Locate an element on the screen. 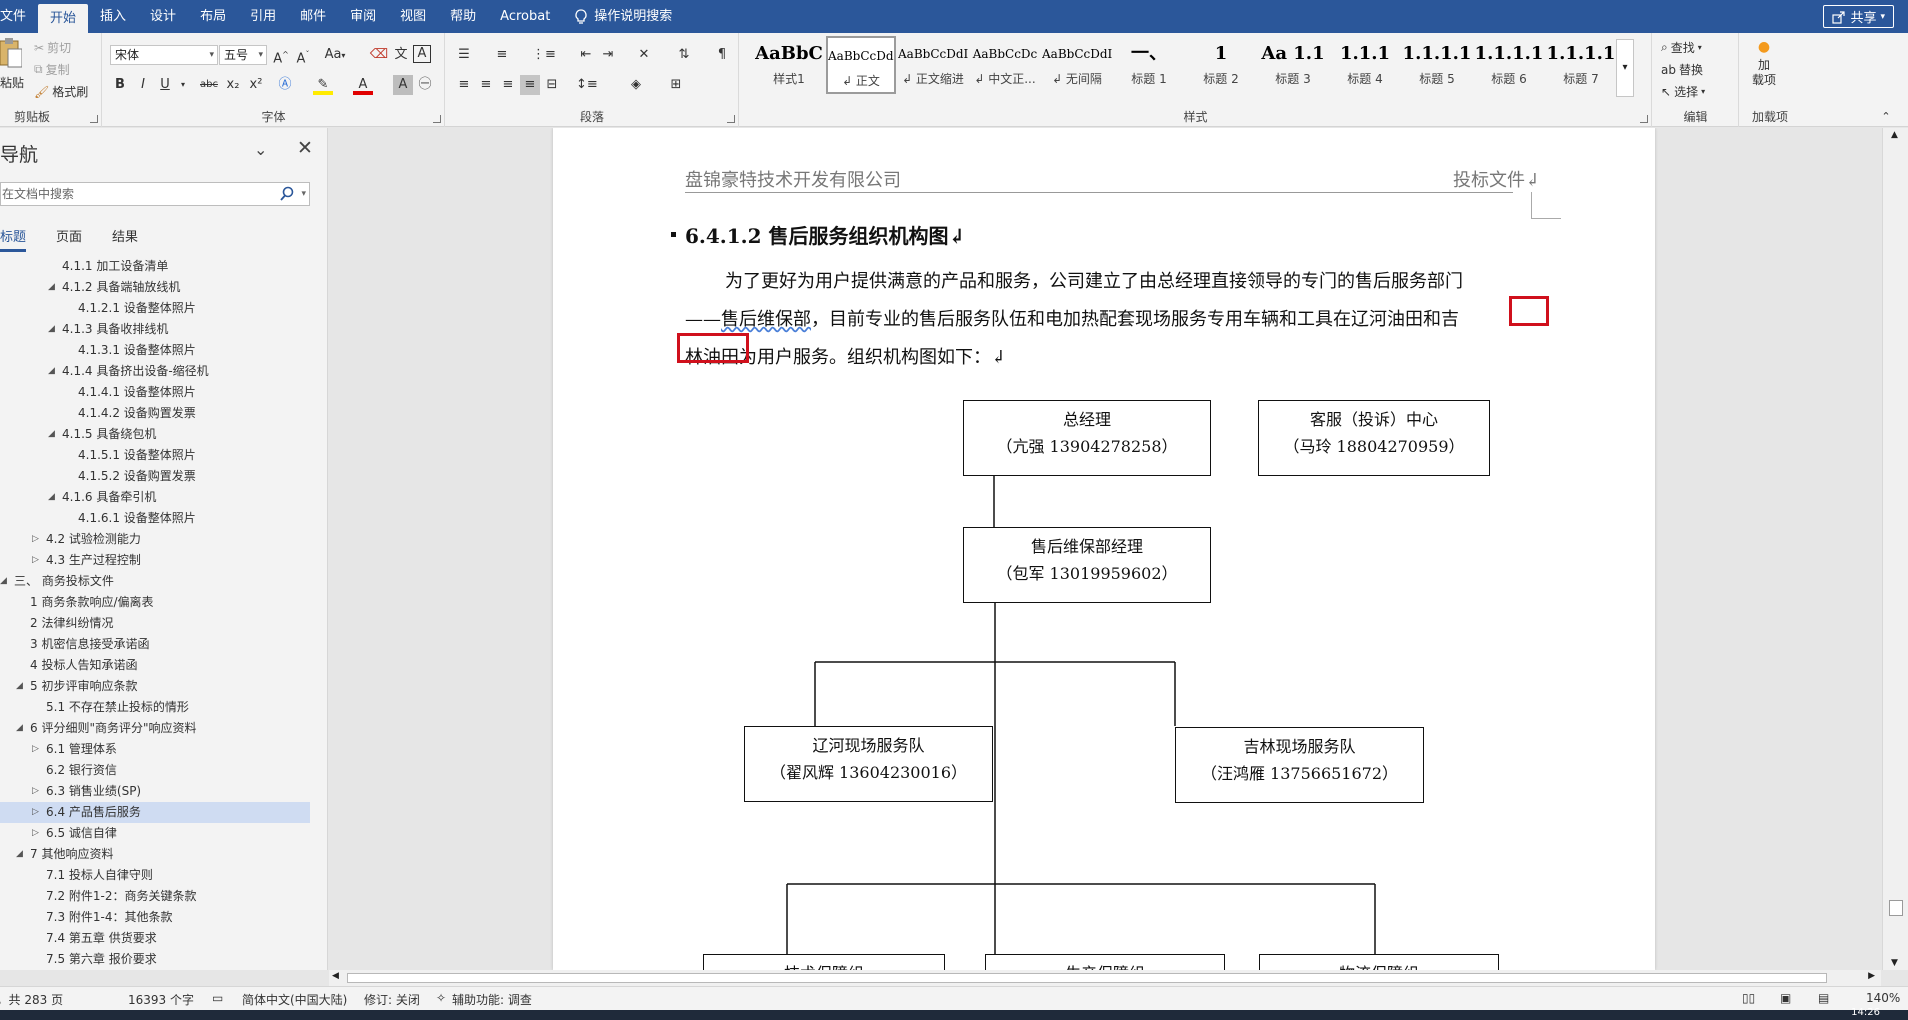 This screenshot has width=1908, height=1020. close-icon: ✕ is located at coordinates (305, 148).